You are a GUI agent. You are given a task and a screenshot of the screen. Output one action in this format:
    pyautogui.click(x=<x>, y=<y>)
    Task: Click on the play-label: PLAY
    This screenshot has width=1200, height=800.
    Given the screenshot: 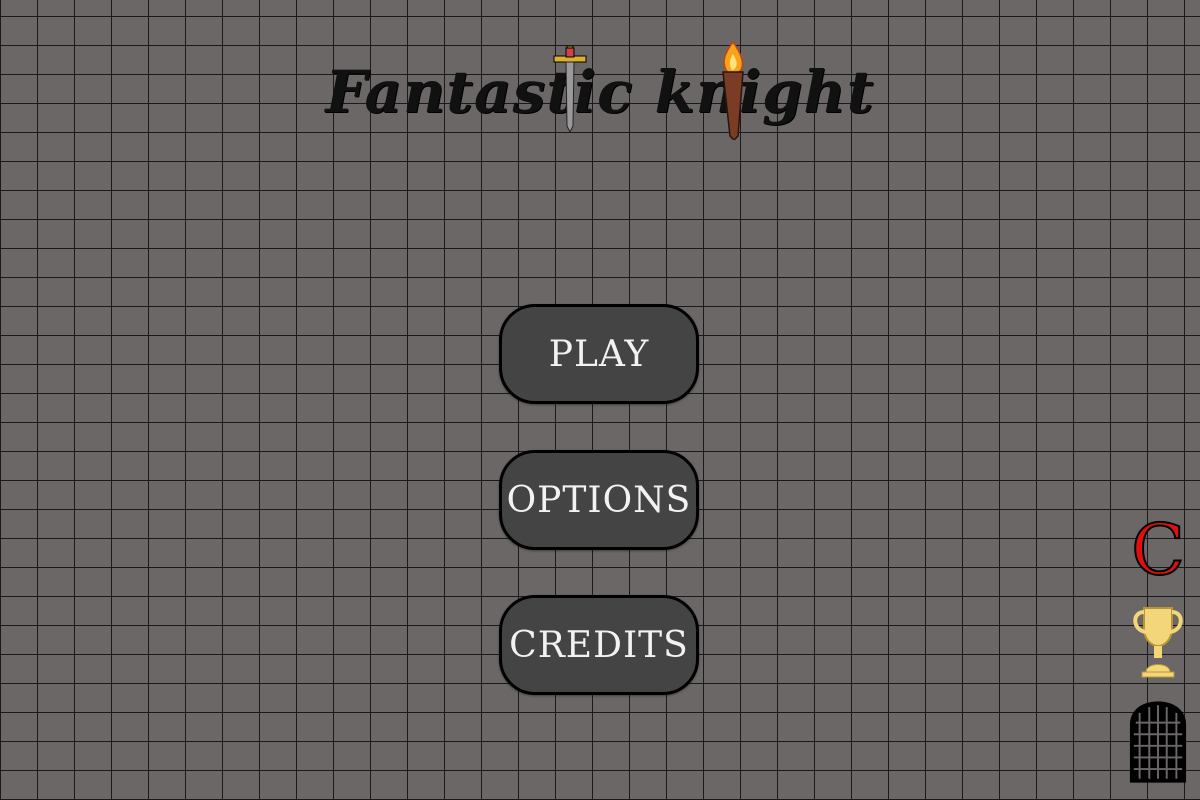 What is the action you would take?
    pyautogui.click(x=599, y=354)
    